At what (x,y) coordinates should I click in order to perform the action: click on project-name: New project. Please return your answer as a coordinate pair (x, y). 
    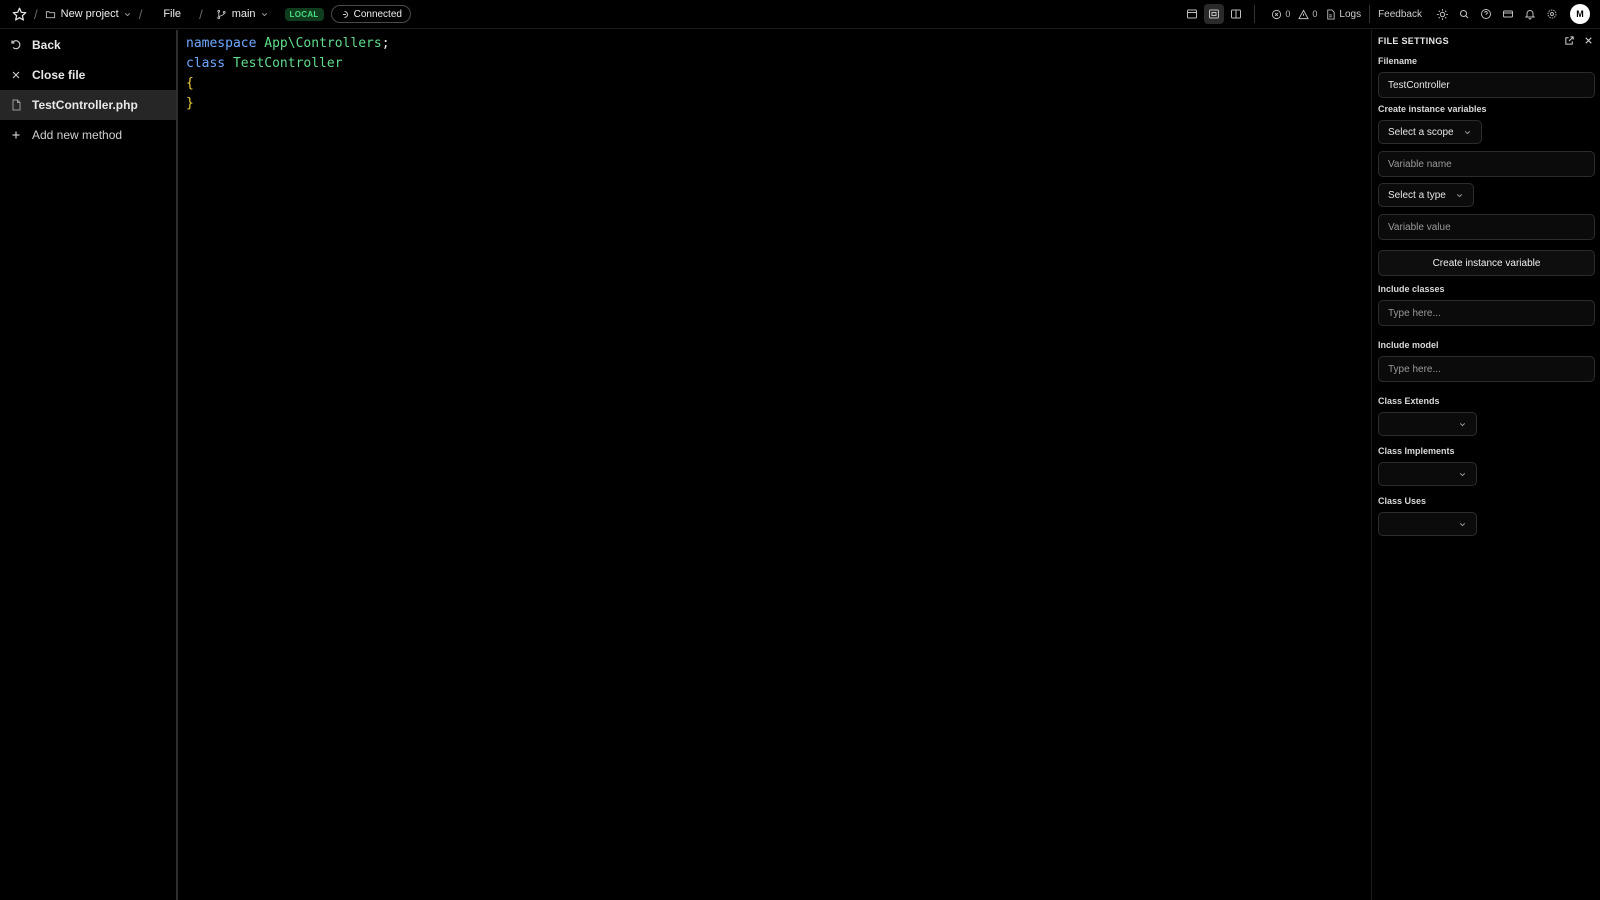
    Looking at the image, I should click on (89, 14).